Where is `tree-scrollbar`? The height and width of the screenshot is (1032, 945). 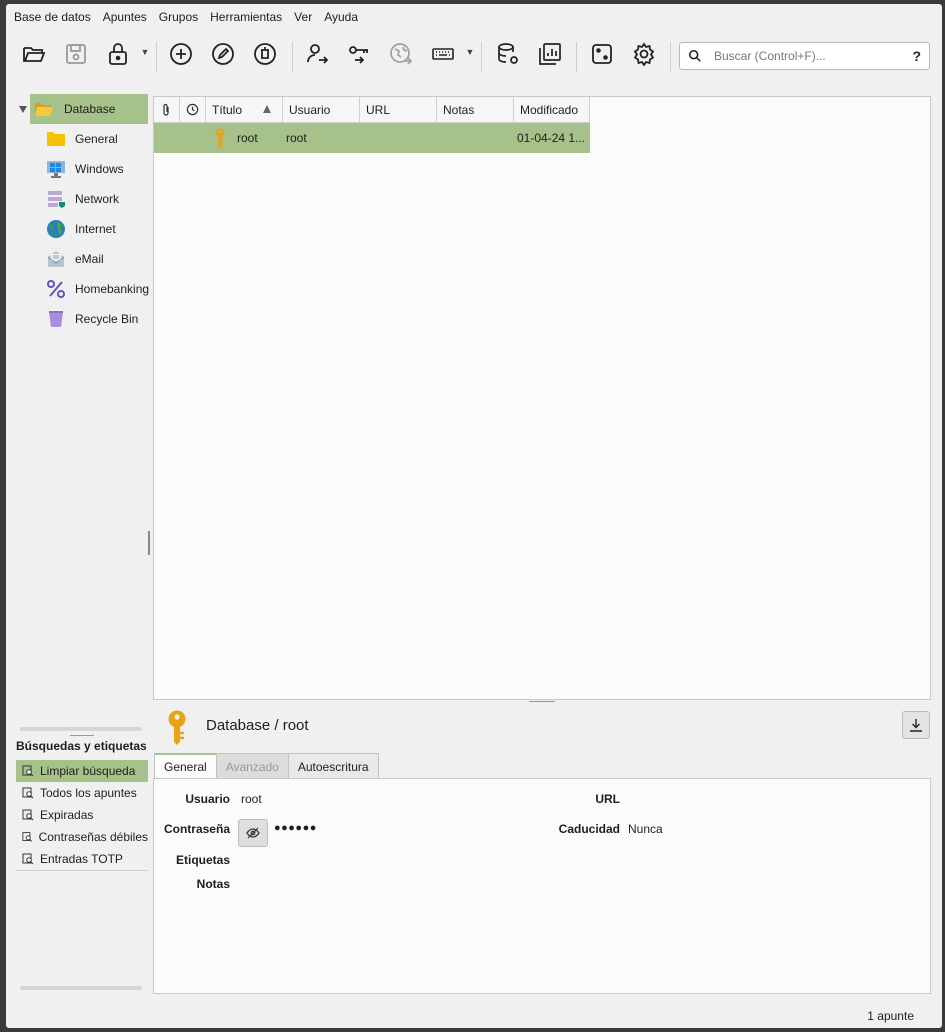
tree-scrollbar is located at coordinates (81, 729).